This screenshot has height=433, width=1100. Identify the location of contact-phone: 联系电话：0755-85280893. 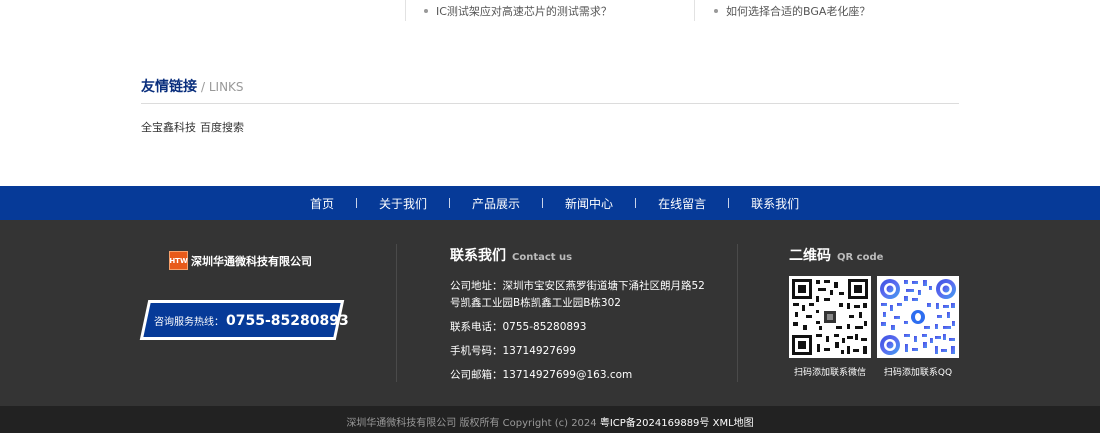
(518, 327).